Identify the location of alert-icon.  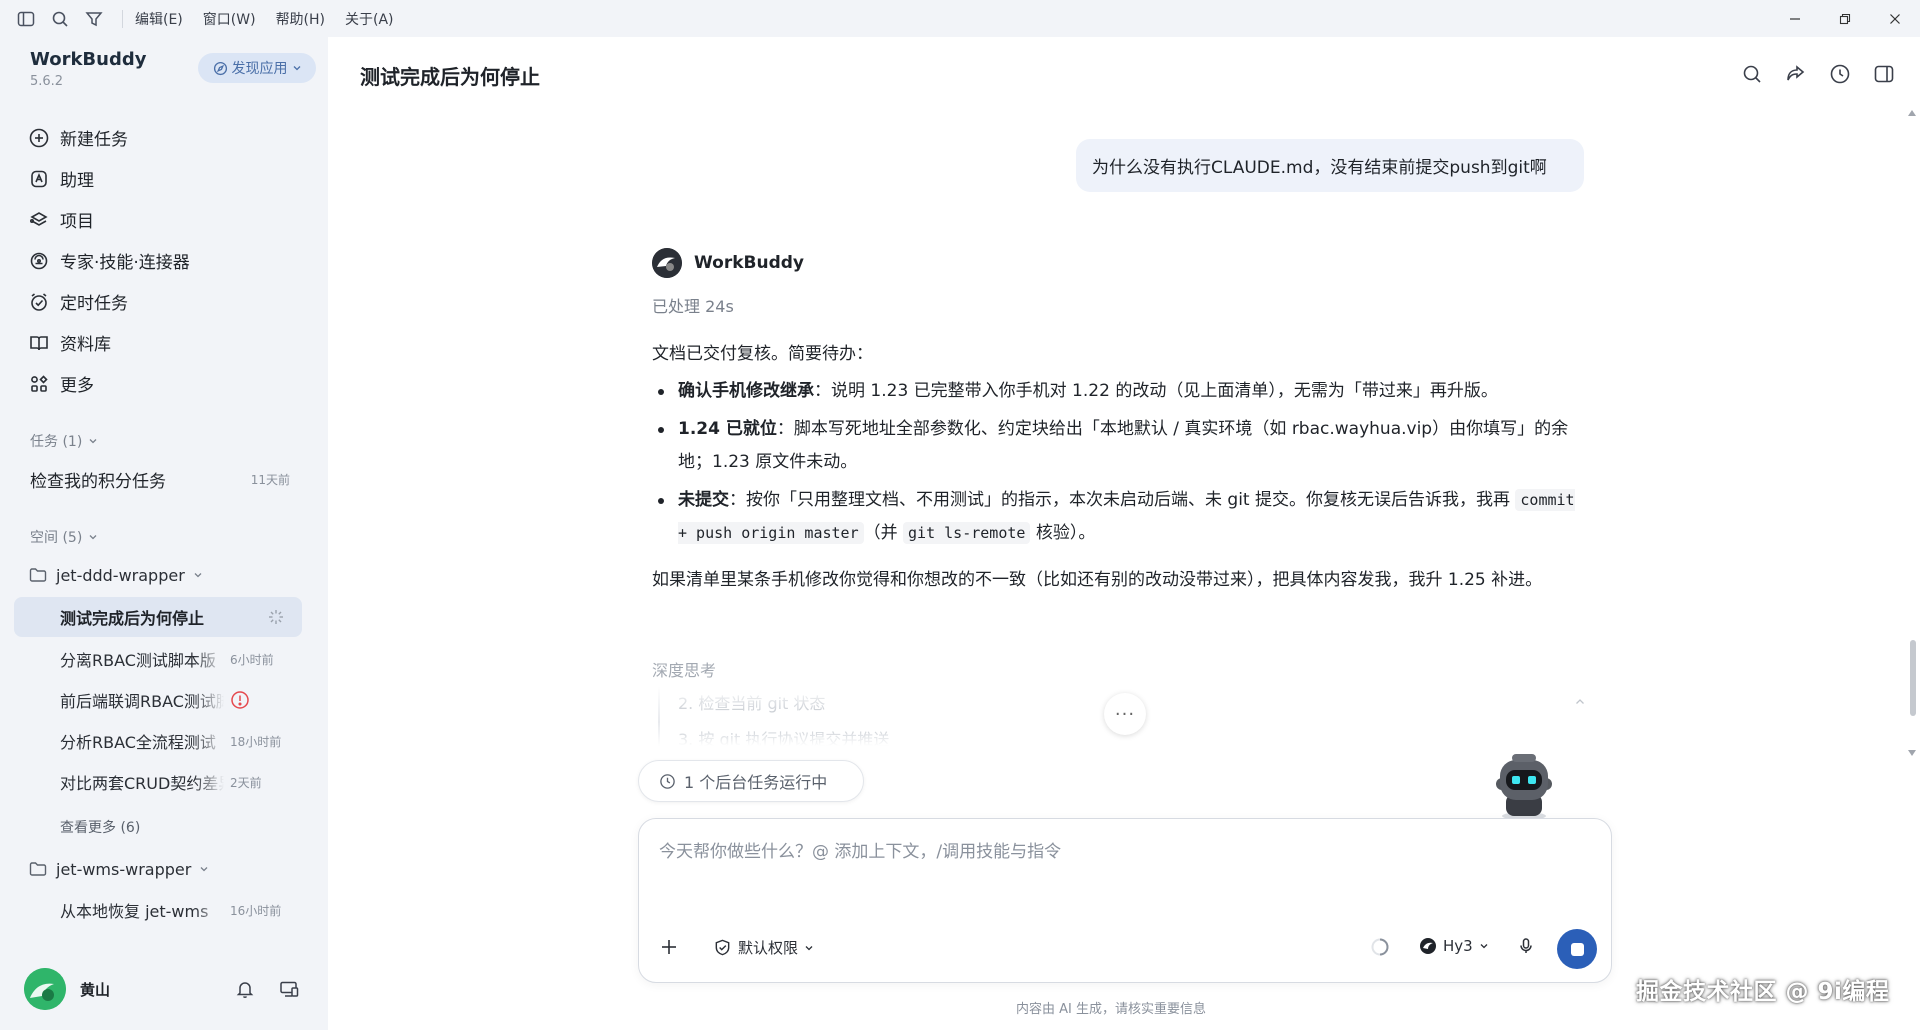
(240, 700).